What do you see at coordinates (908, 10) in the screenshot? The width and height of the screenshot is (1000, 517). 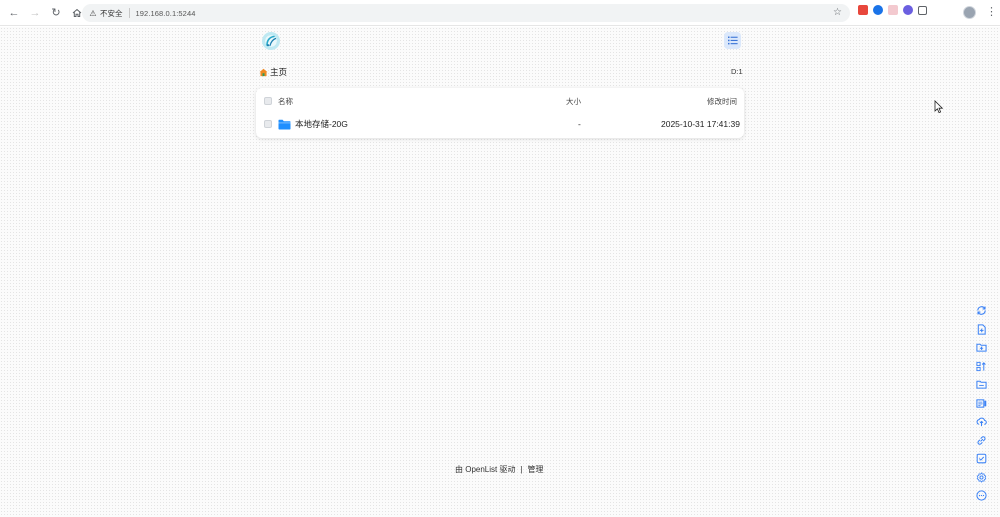 I see `extension-purple-icon` at bounding box center [908, 10].